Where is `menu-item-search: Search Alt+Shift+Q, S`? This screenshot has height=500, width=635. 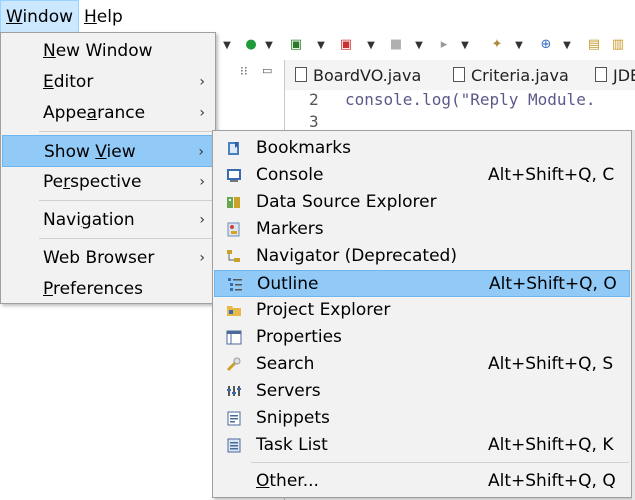
menu-item-search: Search Alt+Shift+Q, S is located at coordinates (422, 364).